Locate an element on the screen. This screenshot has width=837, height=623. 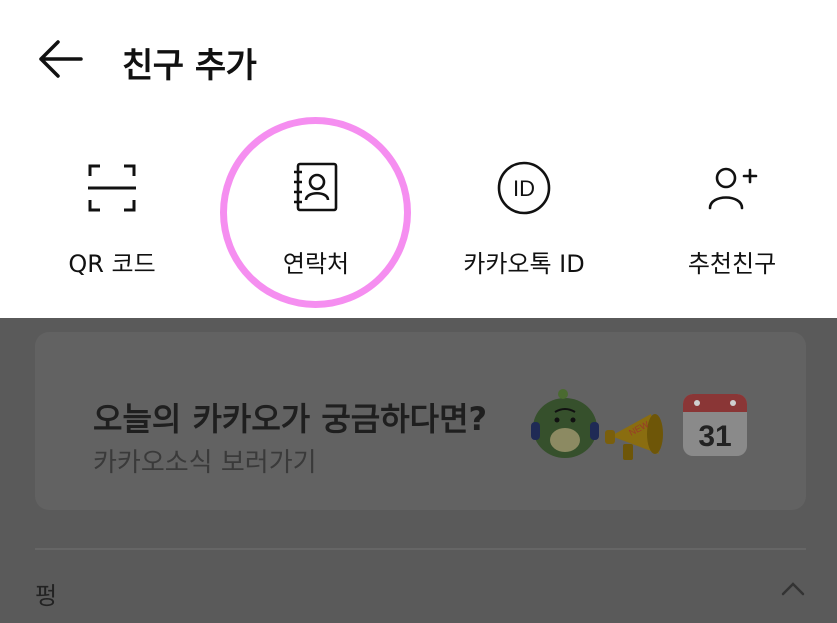
id-icon: ID is located at coordinates (524, 188).